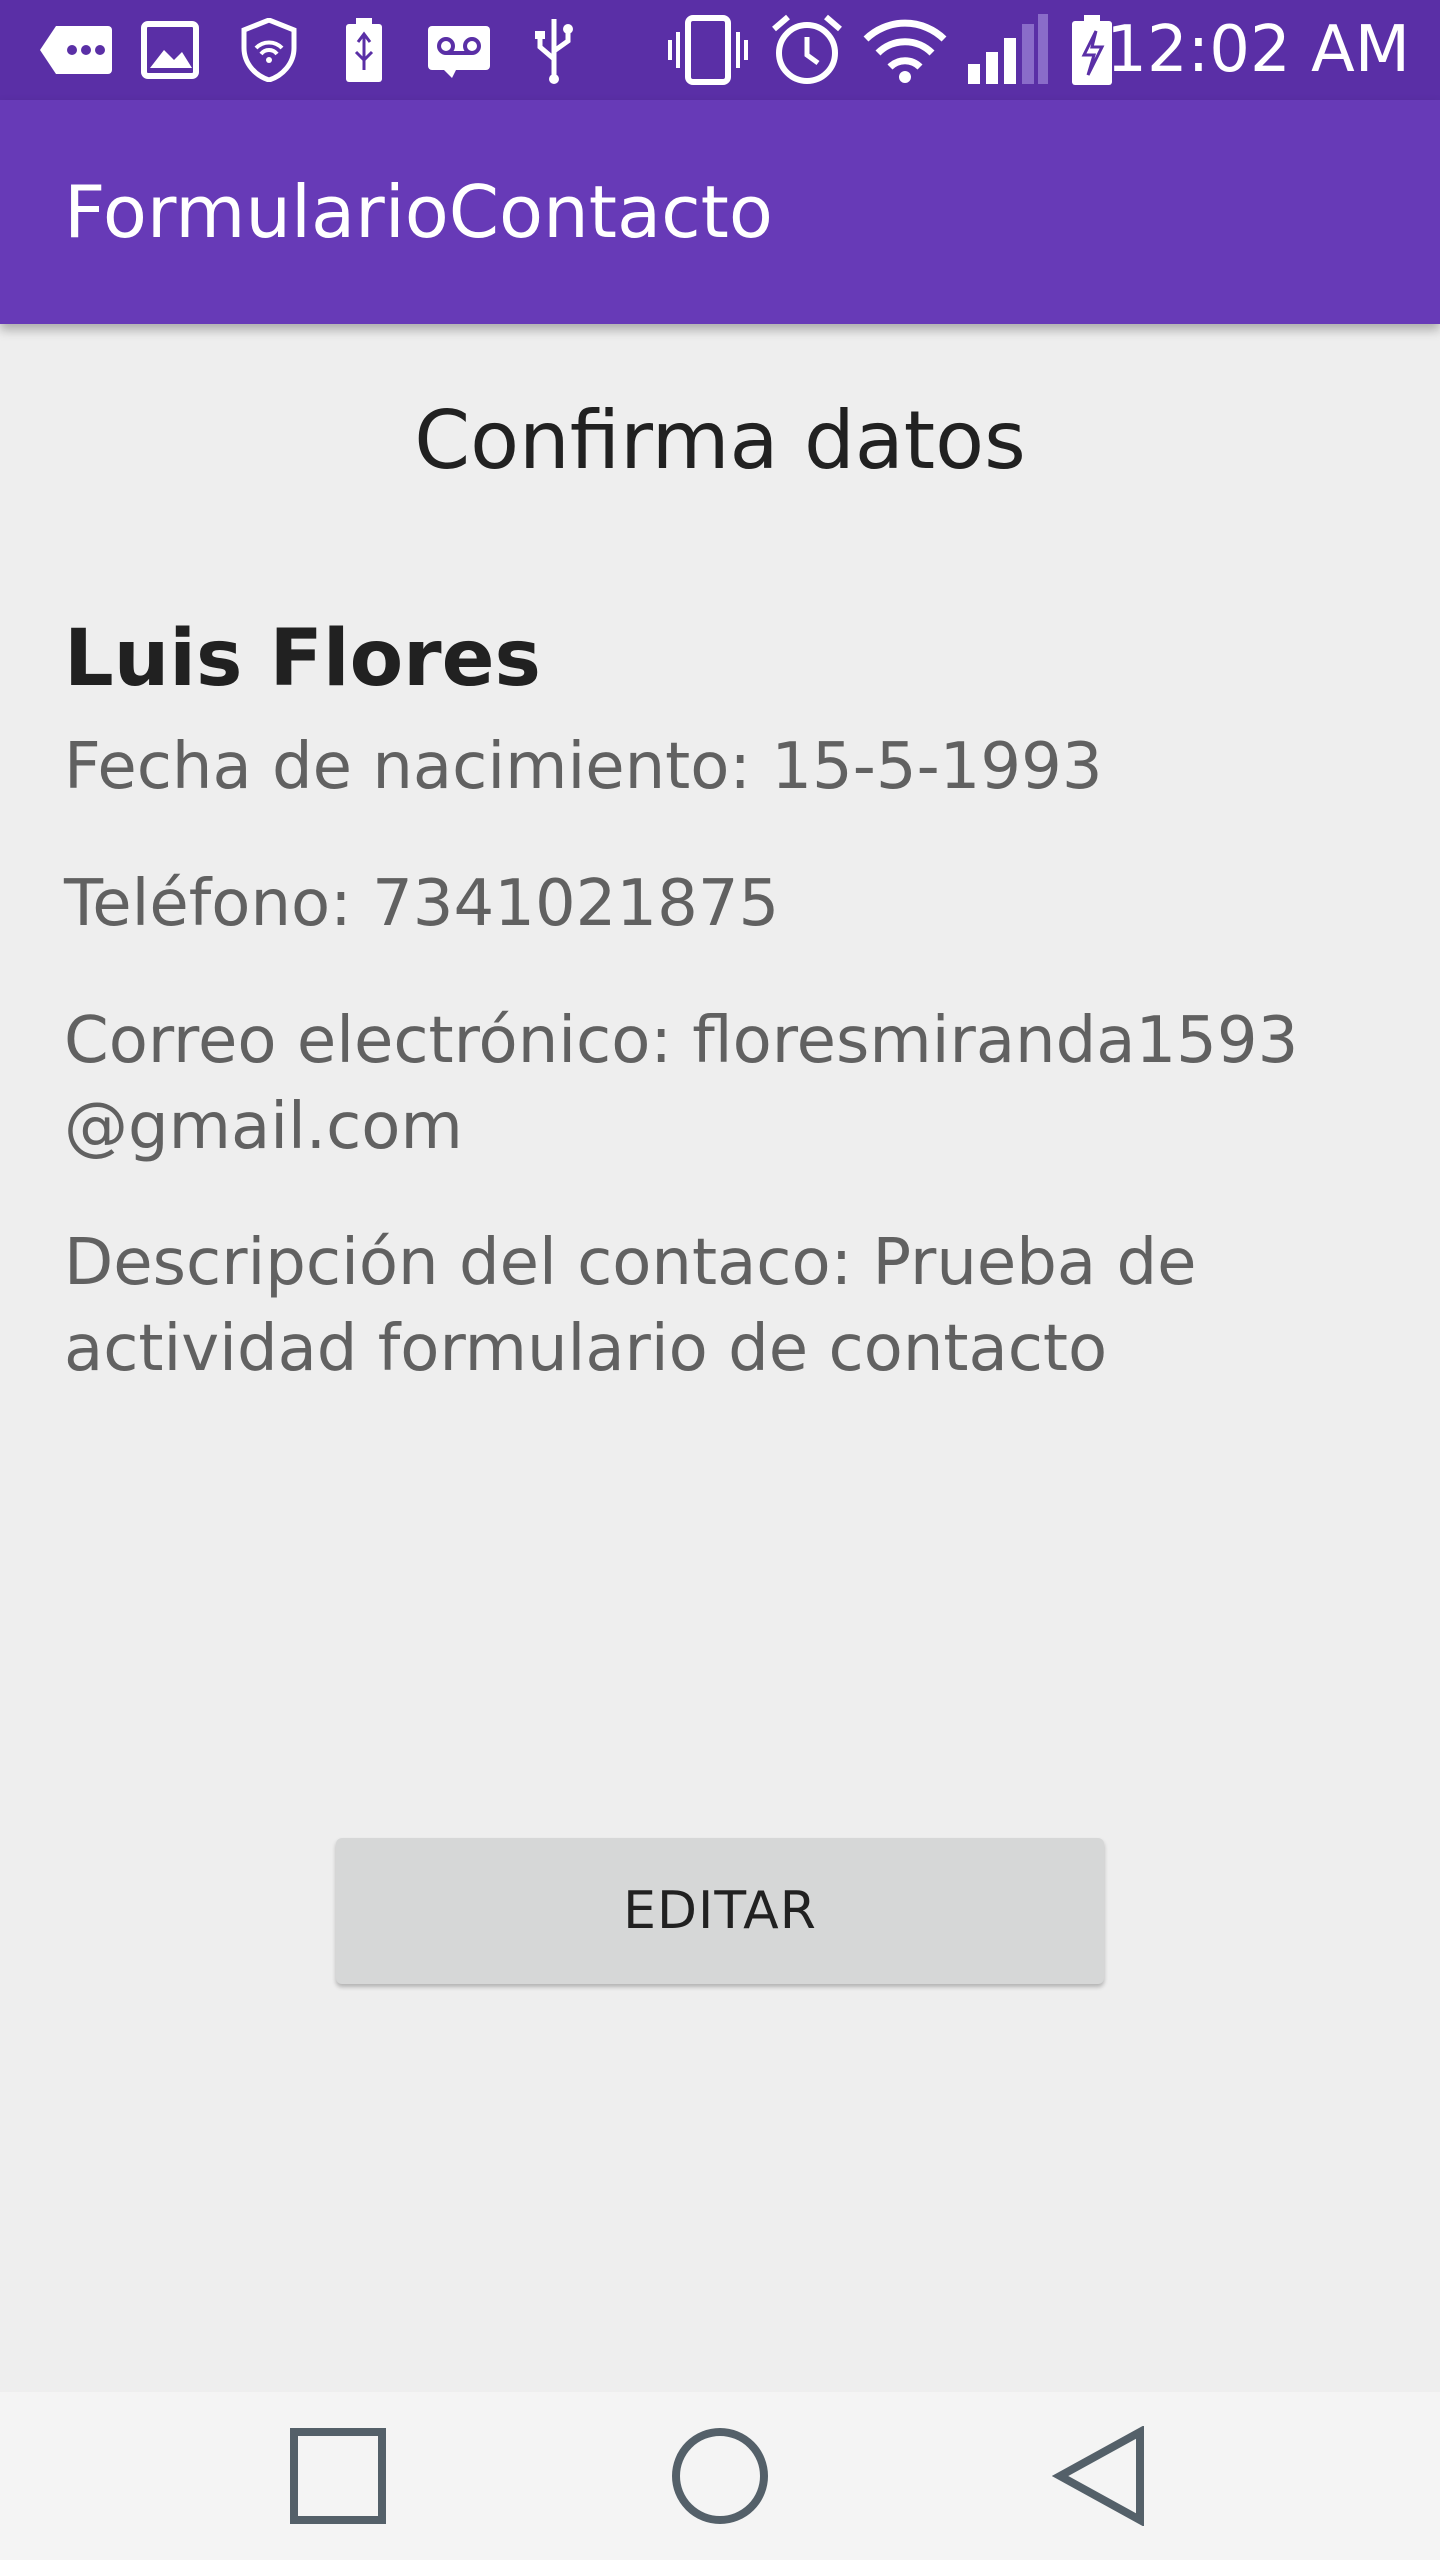  What do you see at coordinates (554, 50) in the screenshot?
I see `usb-icon` at bounding box center [554, 50].